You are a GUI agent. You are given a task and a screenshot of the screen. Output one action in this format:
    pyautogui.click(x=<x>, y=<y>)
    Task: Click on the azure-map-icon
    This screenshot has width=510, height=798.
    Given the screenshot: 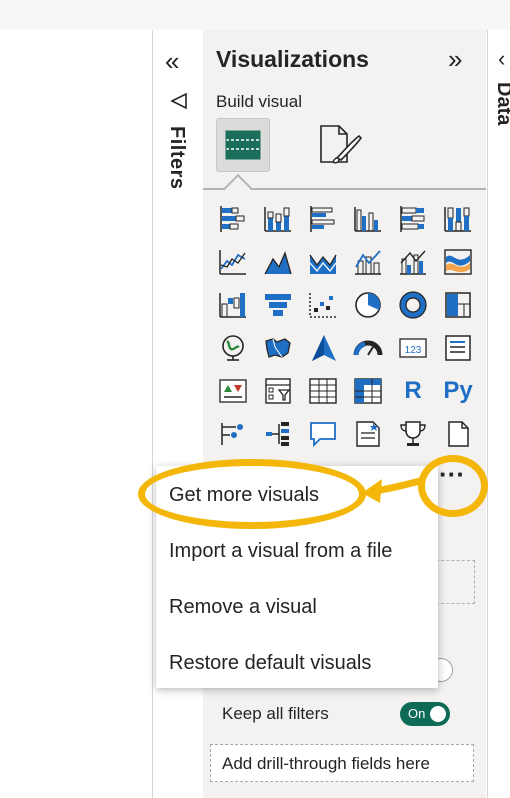 What is the action you would take?
    pyautogui.click(x=323, y=348)
    